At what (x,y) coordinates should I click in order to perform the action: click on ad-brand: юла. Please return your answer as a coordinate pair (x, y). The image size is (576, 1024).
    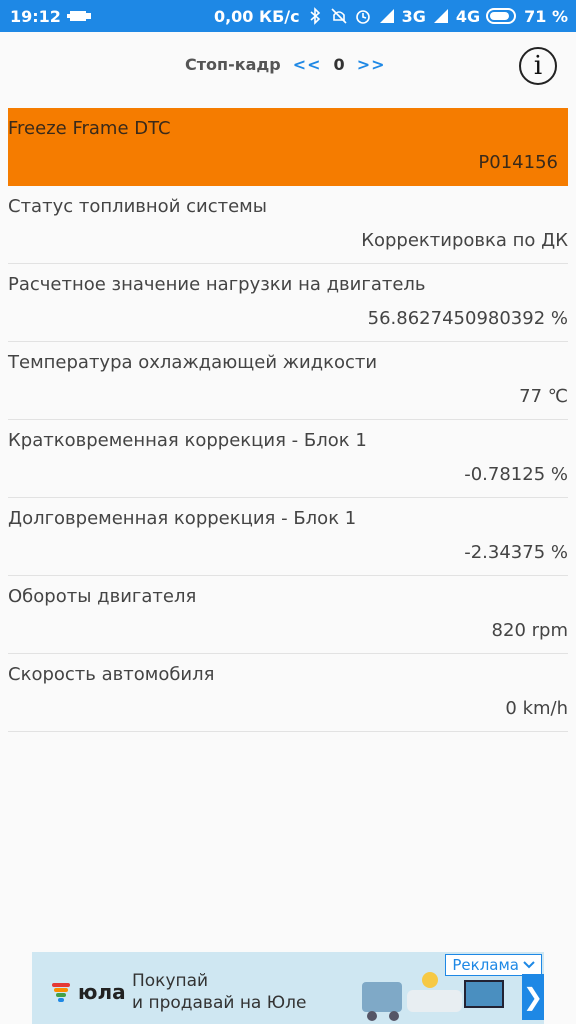
    Looking at the image, I should click on (102, 992).